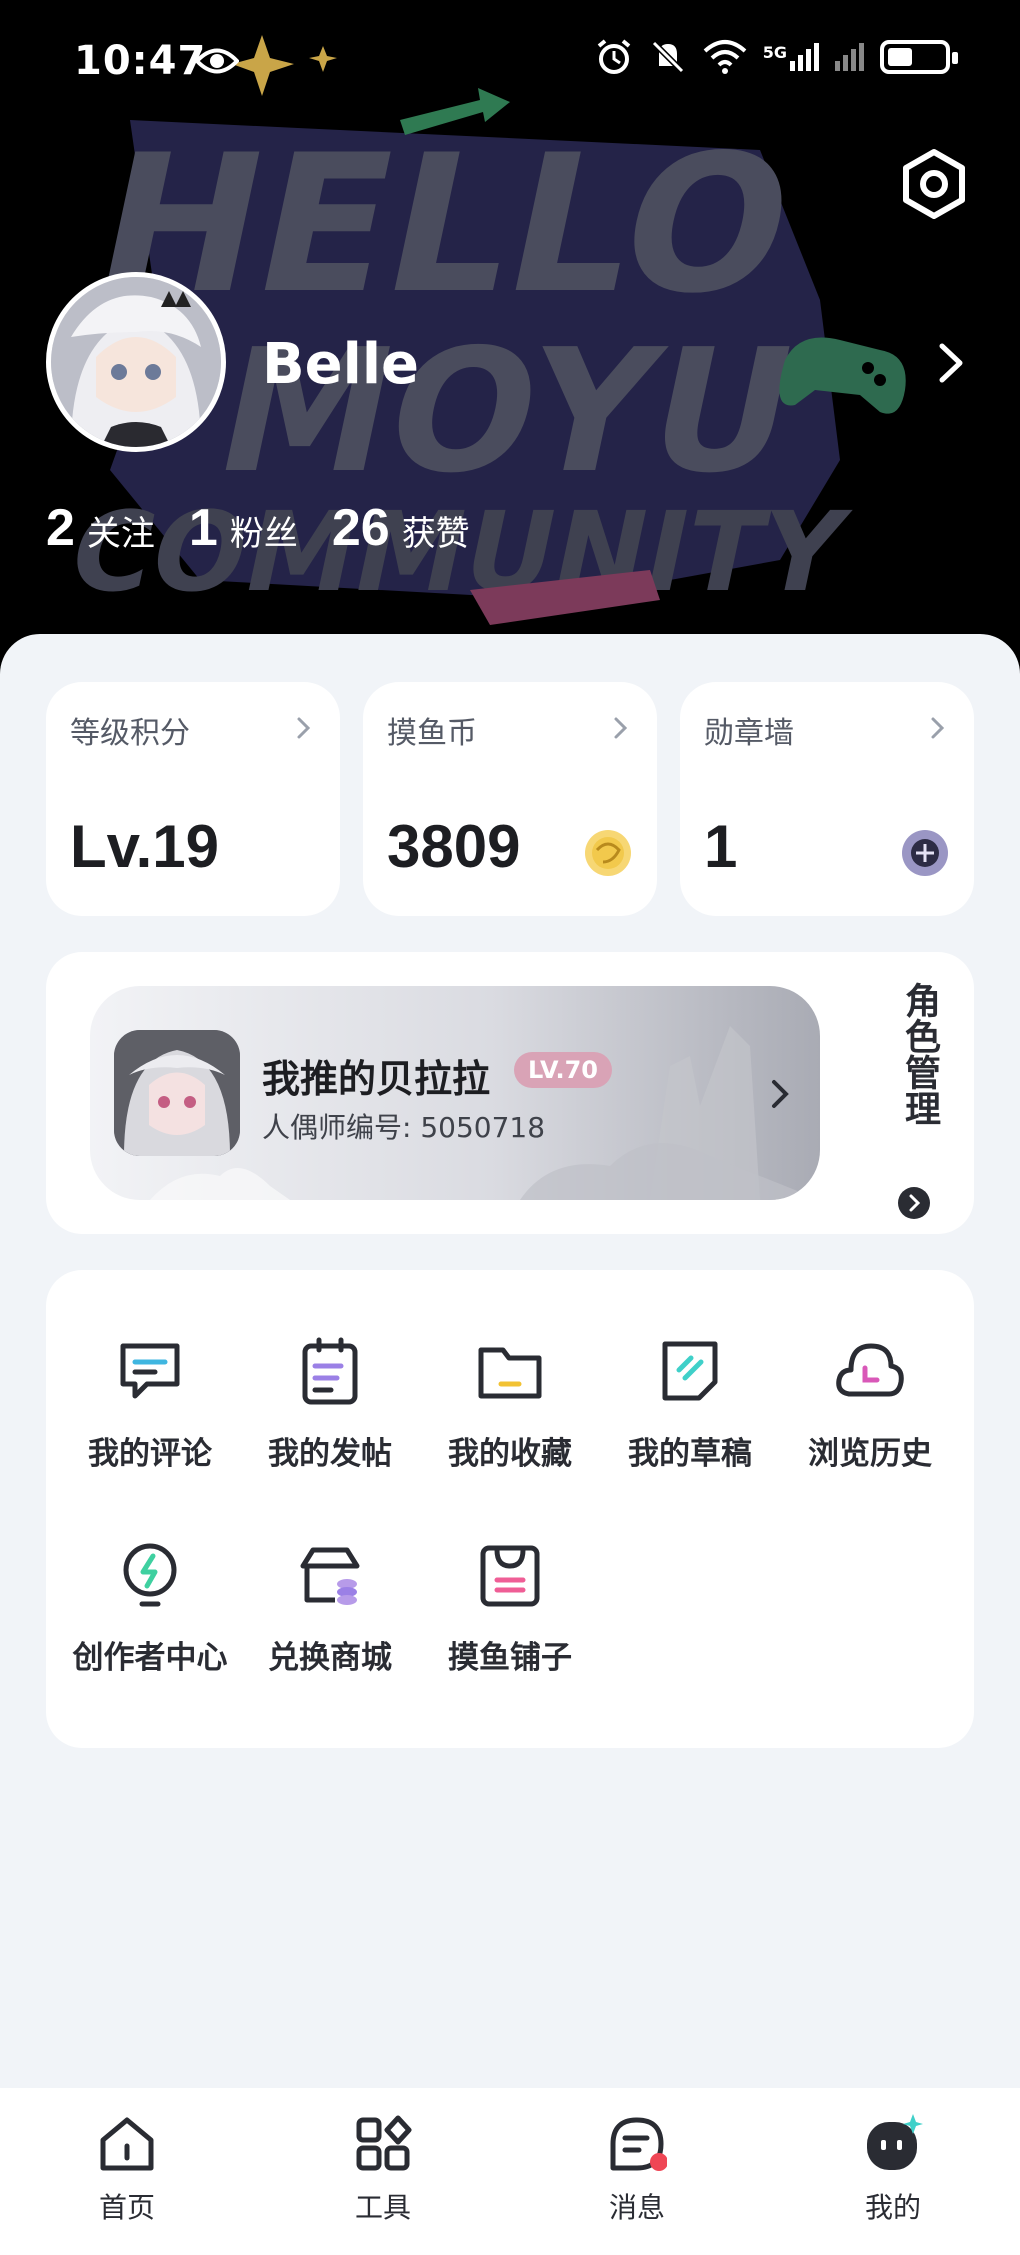 The image size is (1020, 2255). What do you see at coordinates (510, 1454) in the screenshot?
I see `menu-label: 我的收藏` at bounding box center [510, 1454].